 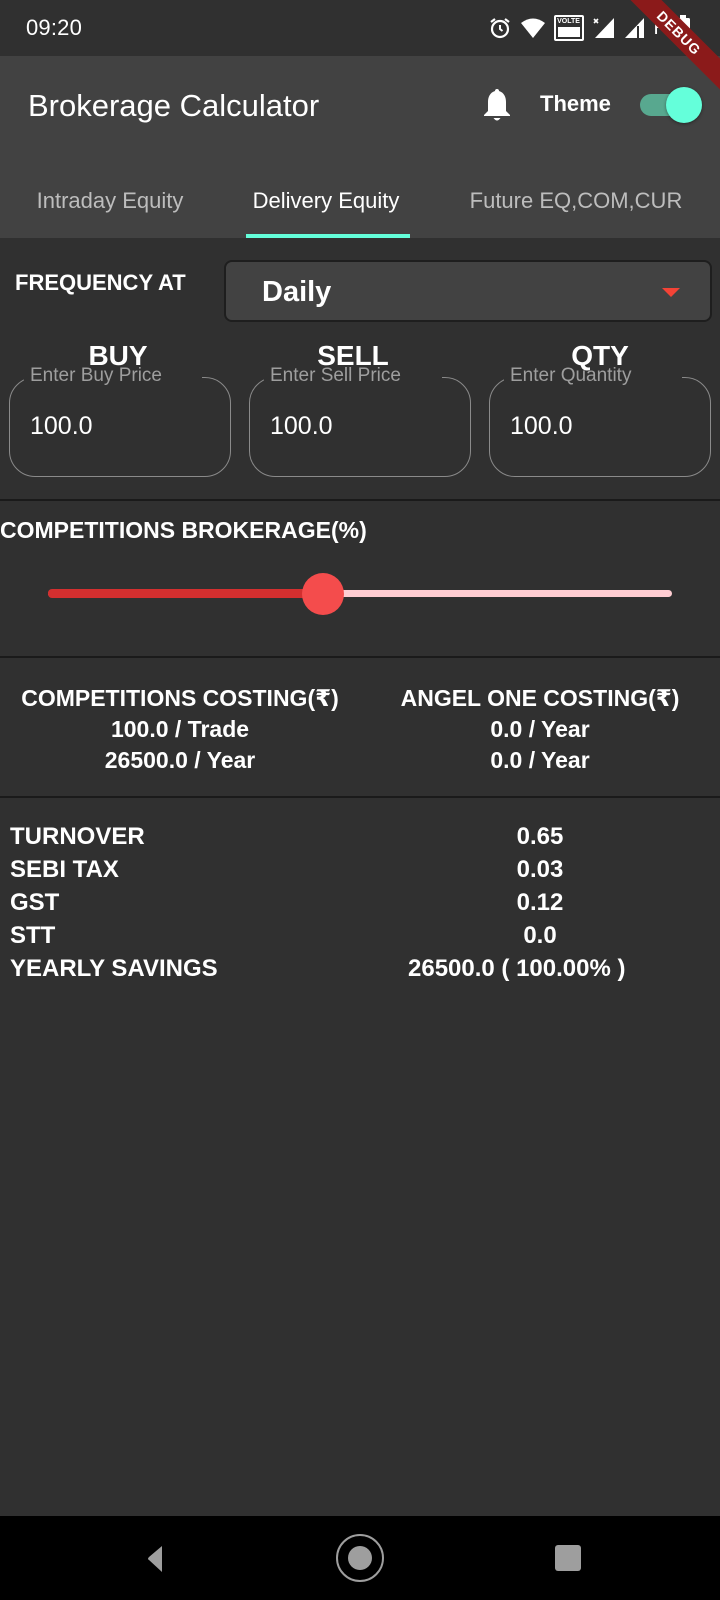 I want to click on frequency-selected-value: Daily, so click(x=297, y=292).